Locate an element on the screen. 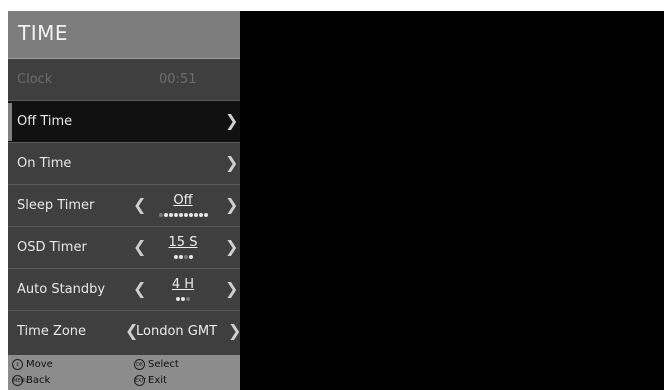 This screenshot has height=390, width=665. on-time-label: On Time is located at coordinates (44, 163).